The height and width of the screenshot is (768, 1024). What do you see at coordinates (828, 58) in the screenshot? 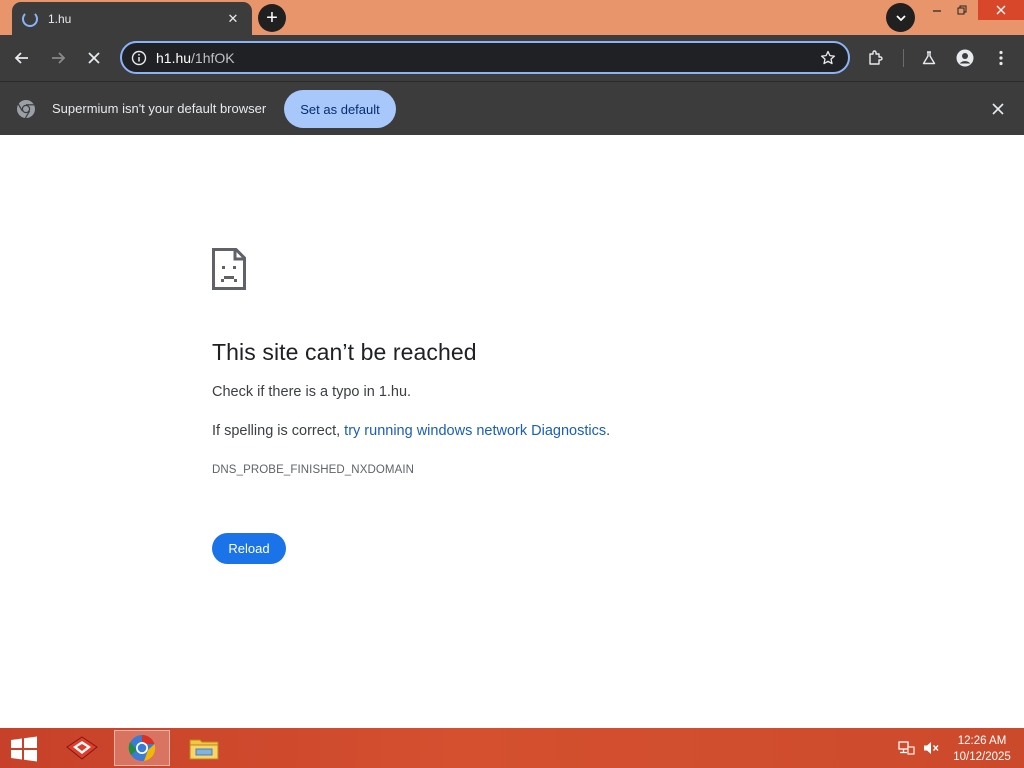
I see `bookmark-star-icon` at bounding box center [828, 58].